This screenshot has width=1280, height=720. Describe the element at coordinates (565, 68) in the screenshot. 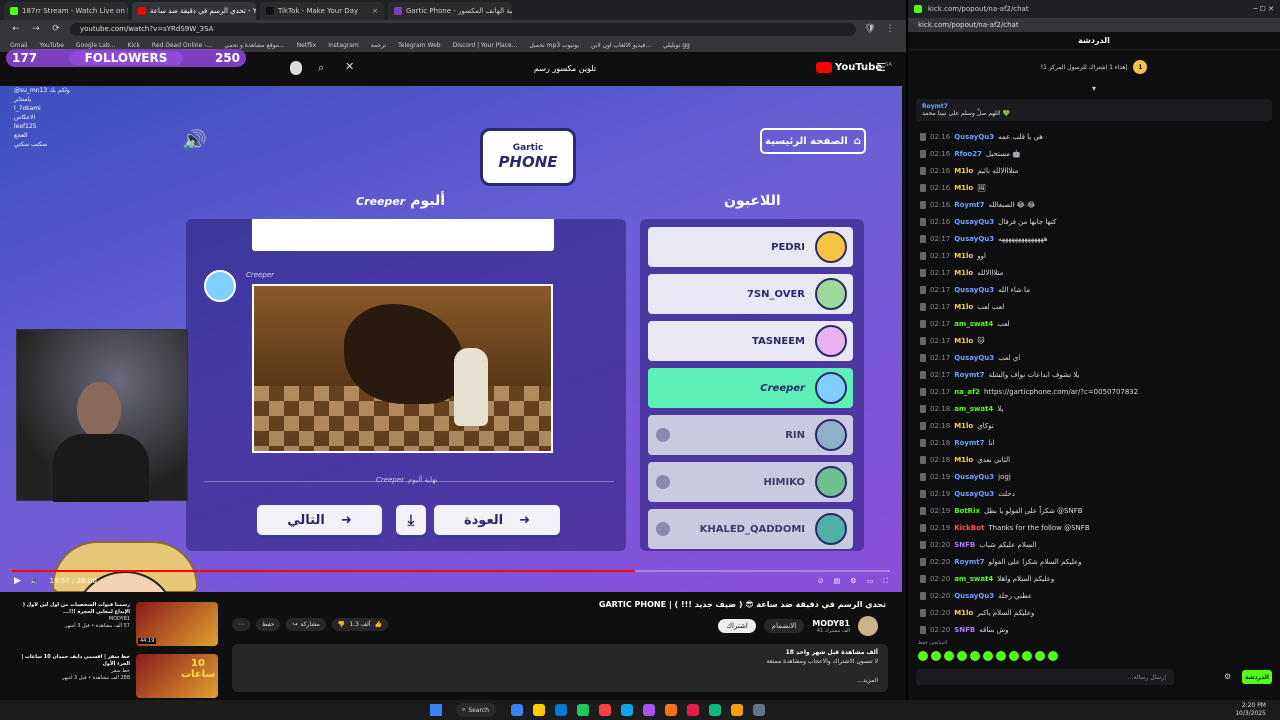

I see `search-input: تلوين مكسور رسم` at that location.